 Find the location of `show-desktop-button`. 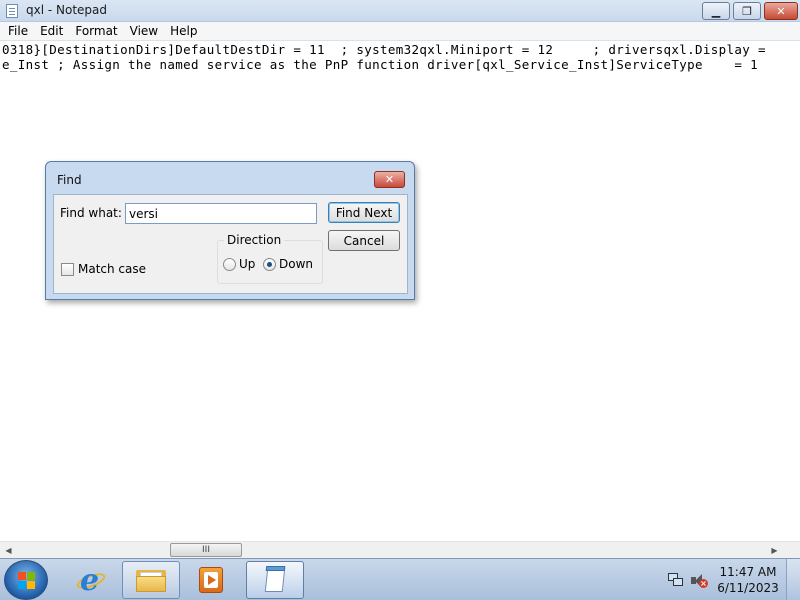

show-desktop-button is located at coordinates (793, 579).